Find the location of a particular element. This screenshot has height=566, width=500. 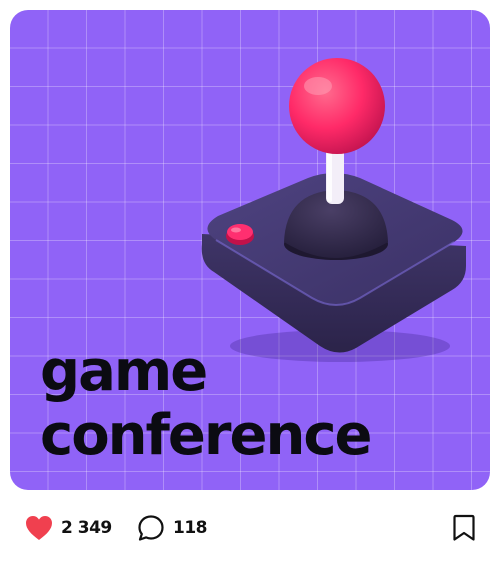

comment-button: 118 is located at coordinates (172, 528).